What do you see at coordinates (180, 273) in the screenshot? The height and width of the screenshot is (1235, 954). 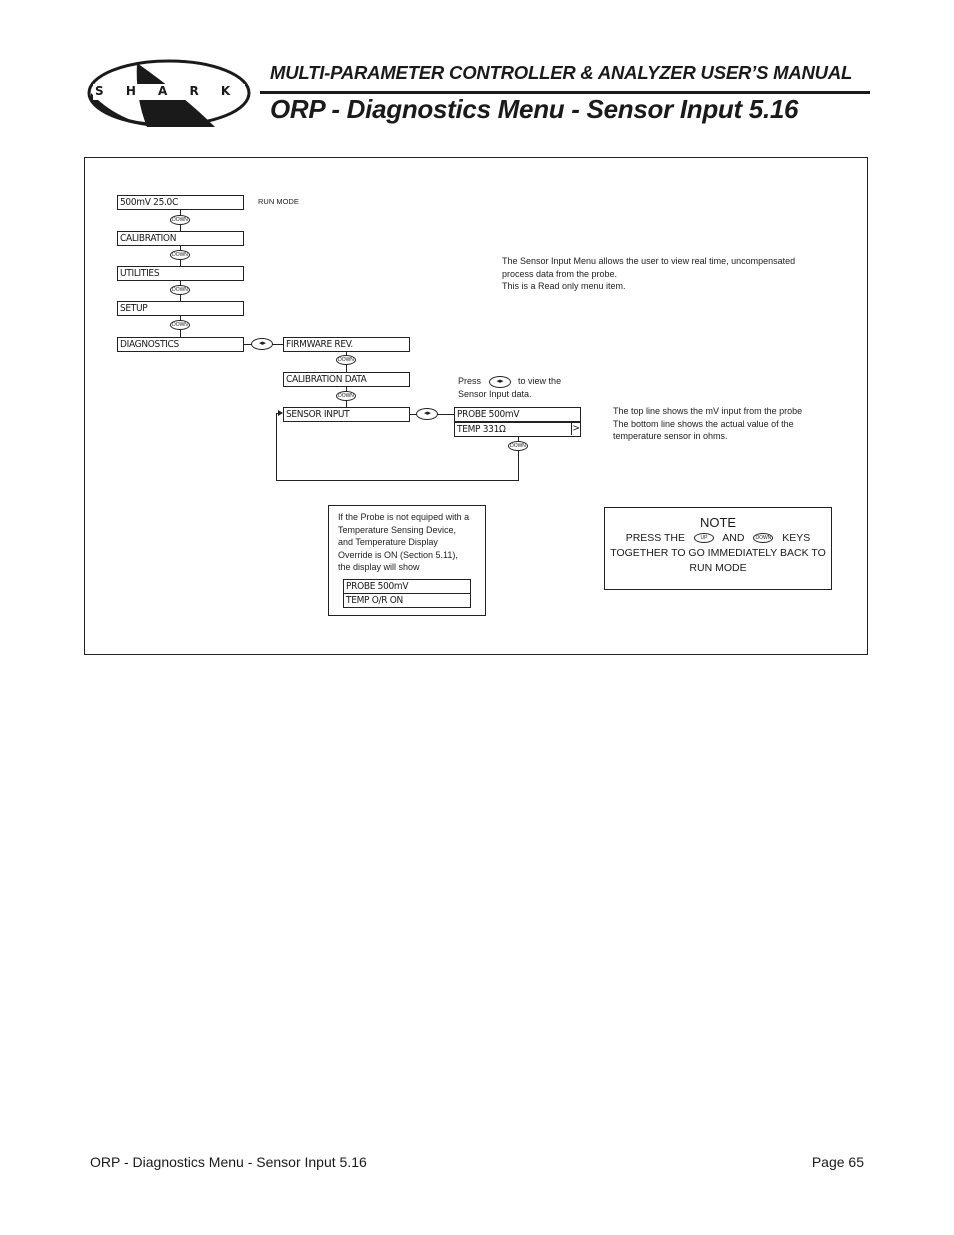 I see `lcd-utilities: UTILITIES` at bounding box center [180, 273].